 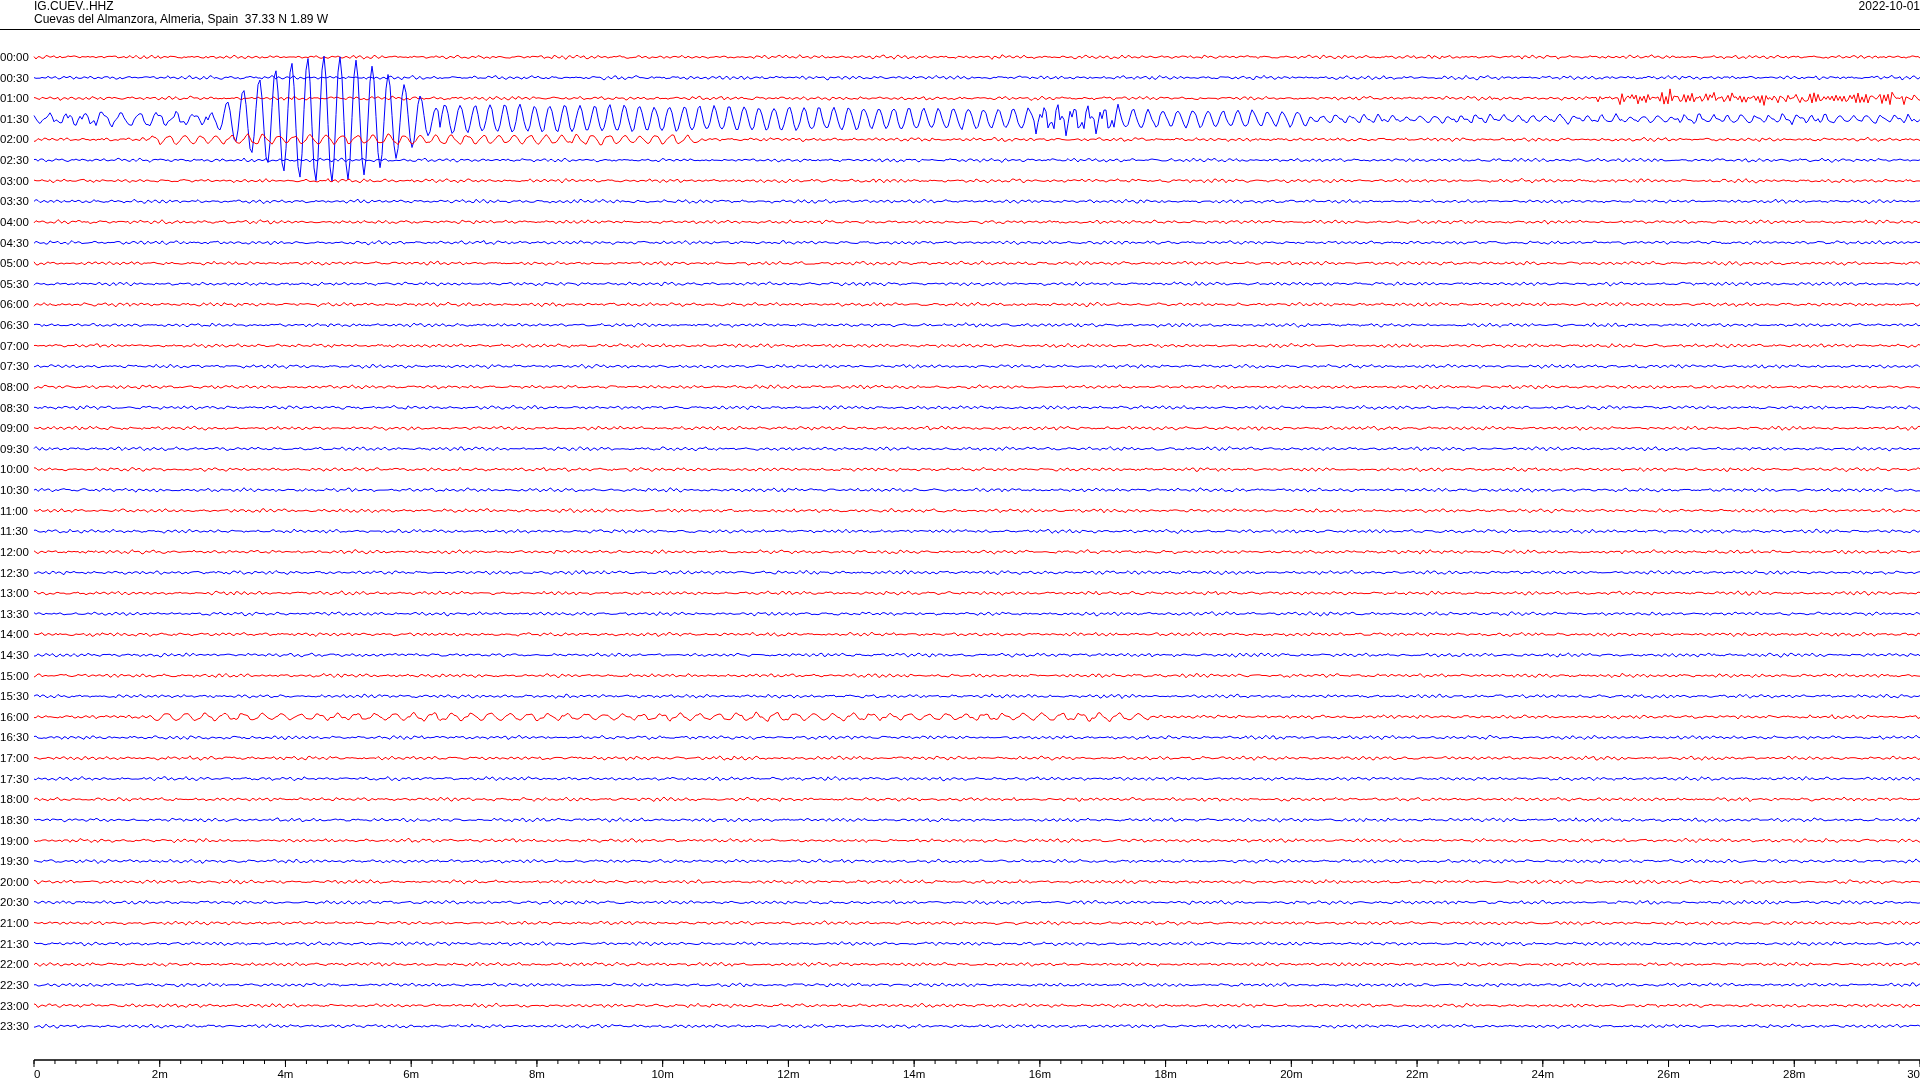 I want to click on time-label: 19:30, so click(x=14, y=861).